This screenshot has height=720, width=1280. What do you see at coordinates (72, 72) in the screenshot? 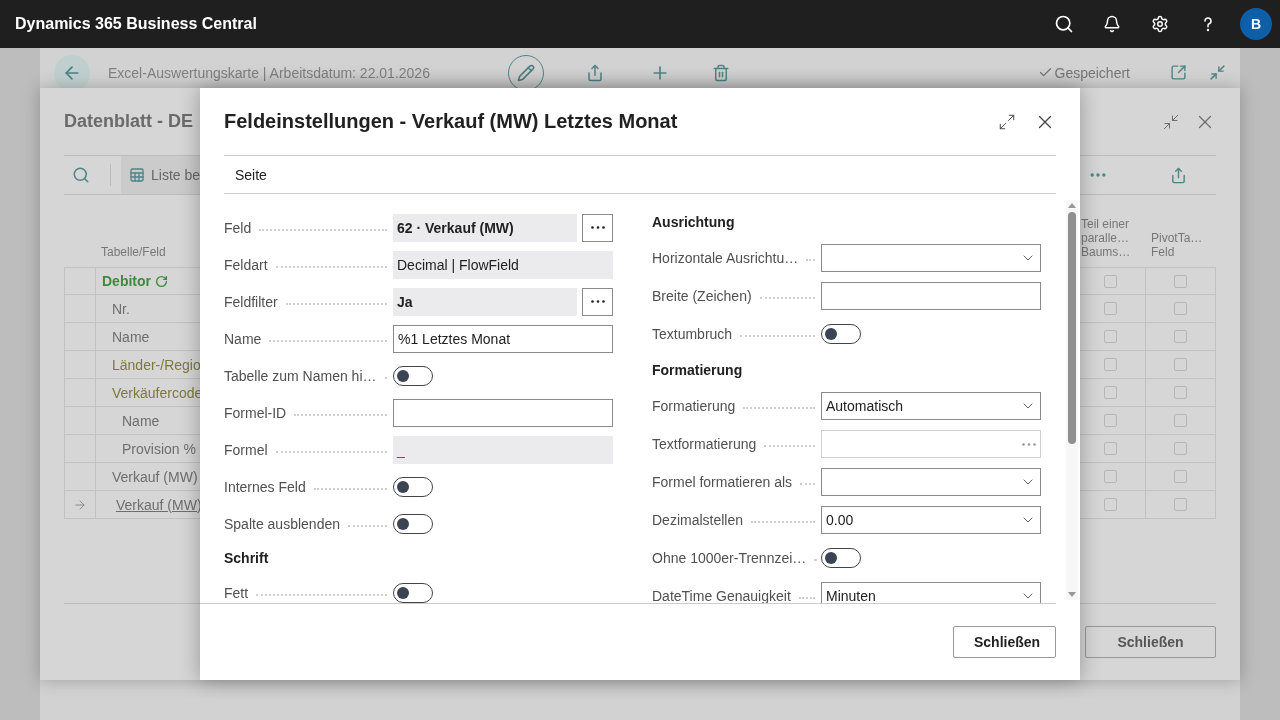
I see `back-button` at bounding box center [72, 72].